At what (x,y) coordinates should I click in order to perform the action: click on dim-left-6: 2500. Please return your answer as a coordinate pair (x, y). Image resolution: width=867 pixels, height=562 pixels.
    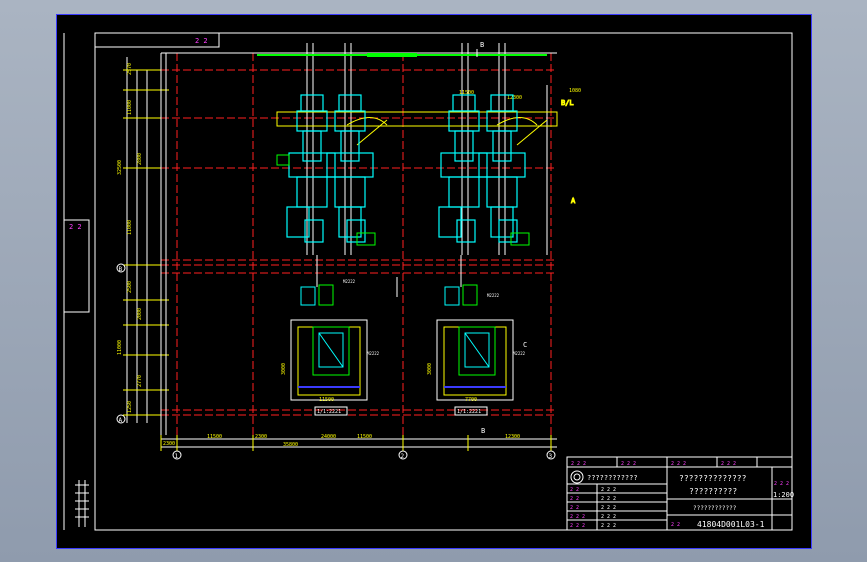
    Looking at the image, I should click on (130, 287).